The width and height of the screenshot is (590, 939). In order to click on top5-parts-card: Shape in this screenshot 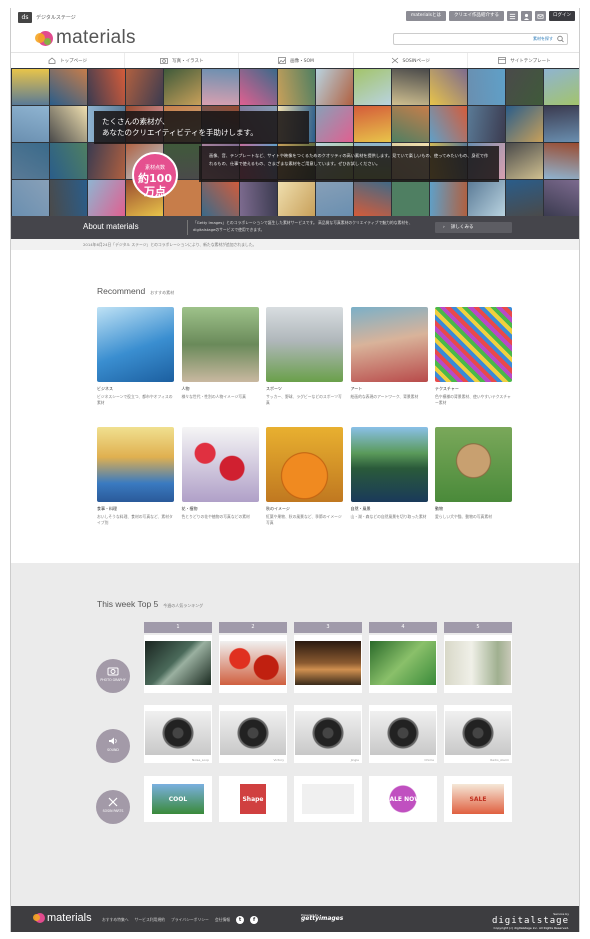, I will do `click(253, 799)`.